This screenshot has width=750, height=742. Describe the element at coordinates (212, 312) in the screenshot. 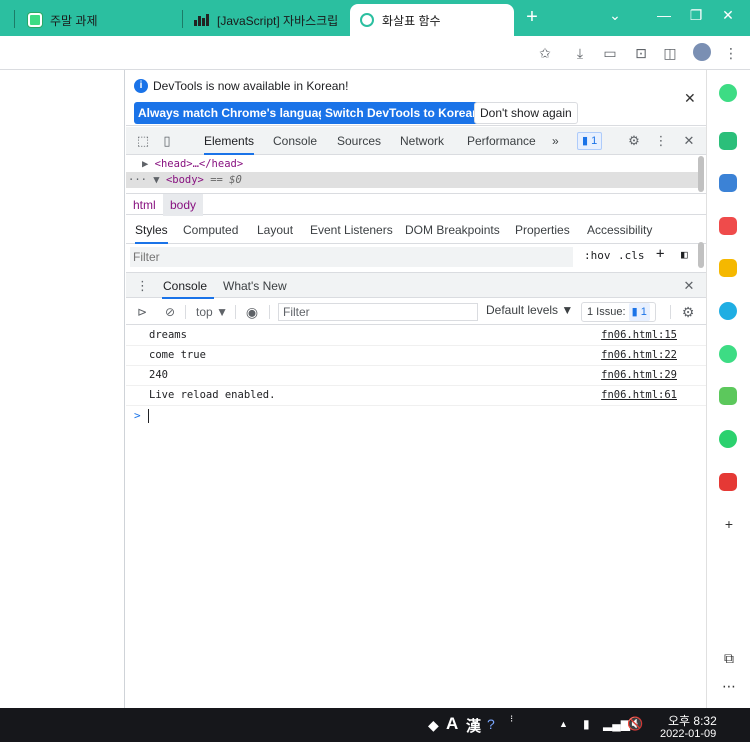

I see `context-select: top ▼` at that location.